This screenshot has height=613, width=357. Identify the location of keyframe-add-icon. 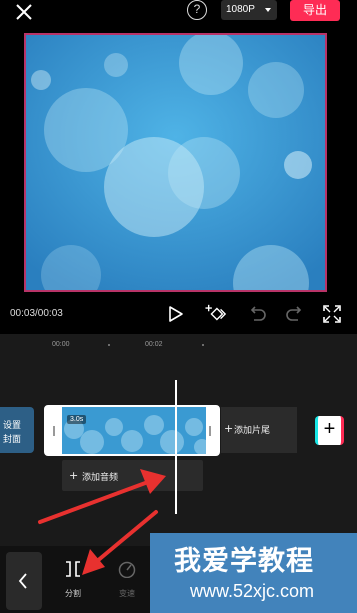
(216, 314).